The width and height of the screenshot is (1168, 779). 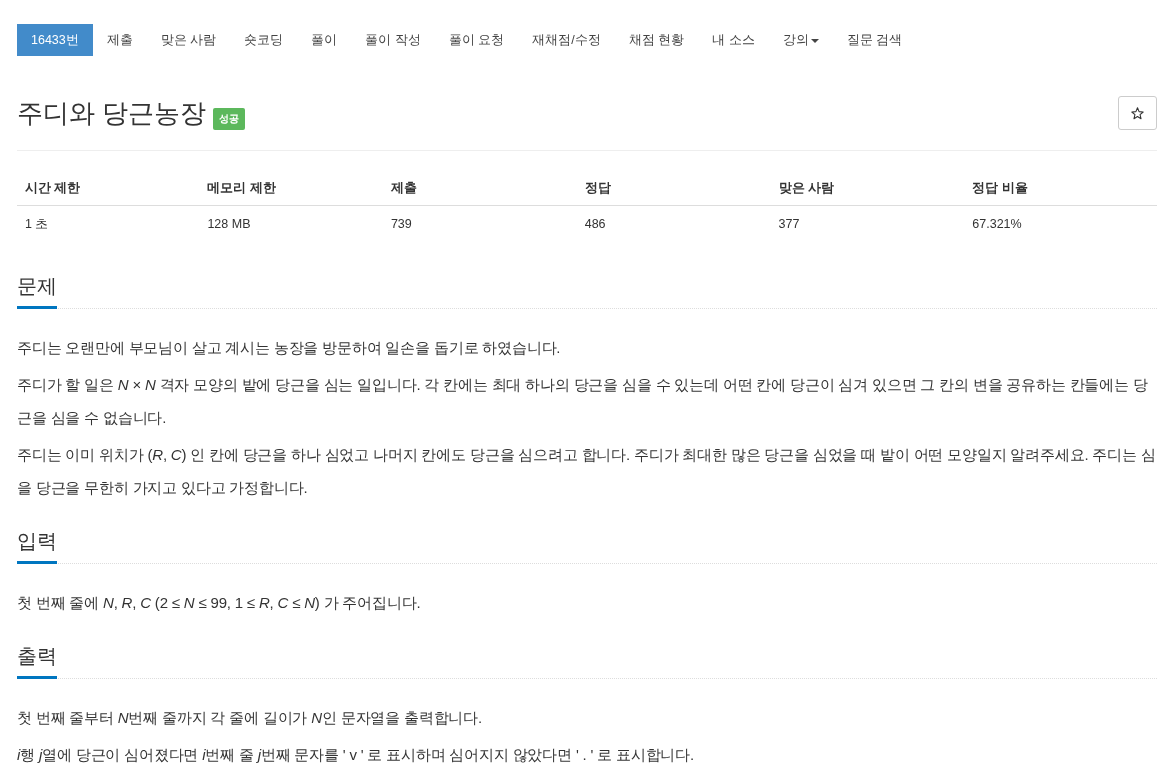 What do you see at coordinates (188, 40) in the screenshot?
I see `nav-tab: 맞은 사람` at bounding box center [188, 40].